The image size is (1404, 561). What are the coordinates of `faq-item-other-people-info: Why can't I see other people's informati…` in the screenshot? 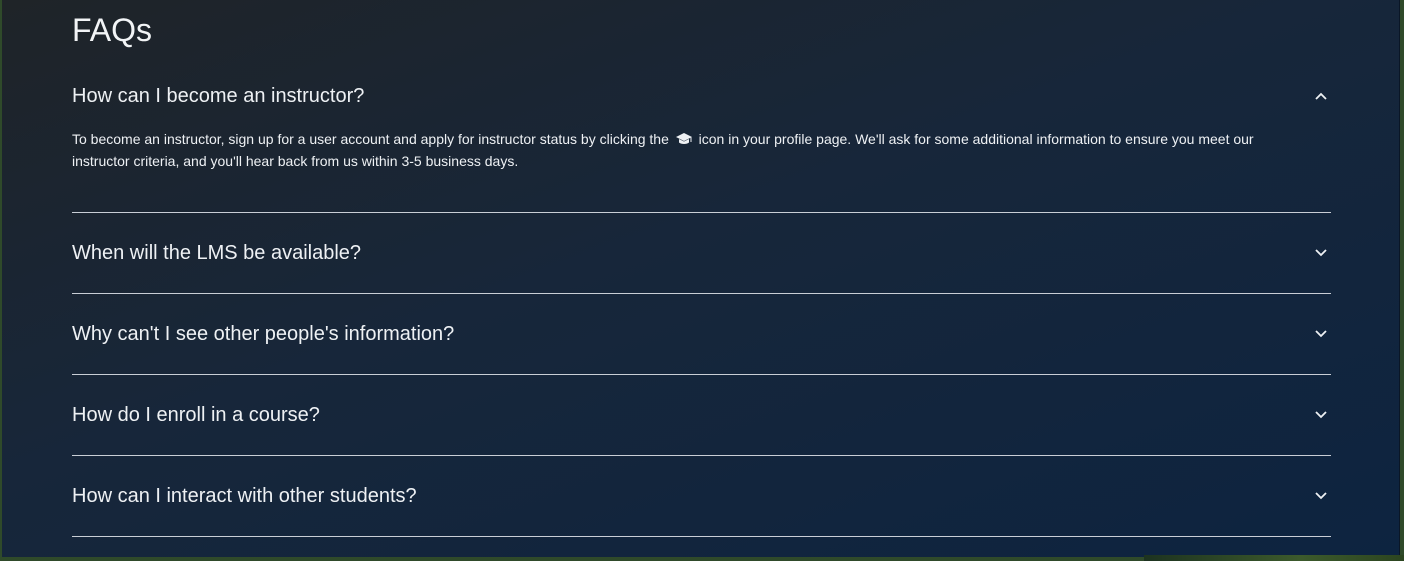 It's located at (701, 334).